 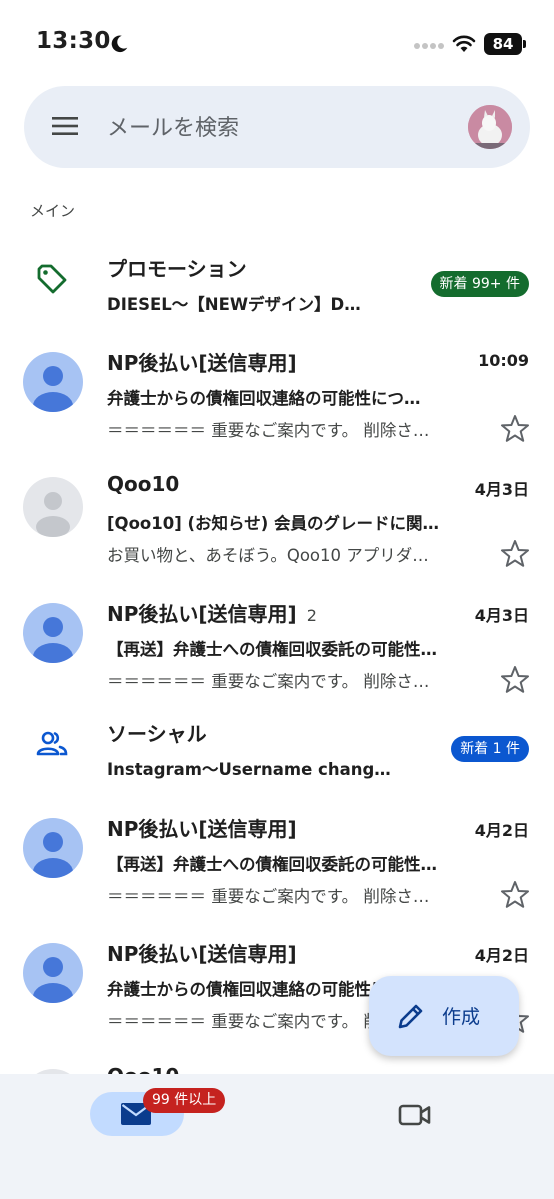 I want to click on new-count-badge: 新着 1 件, so click(x=490, y=749).